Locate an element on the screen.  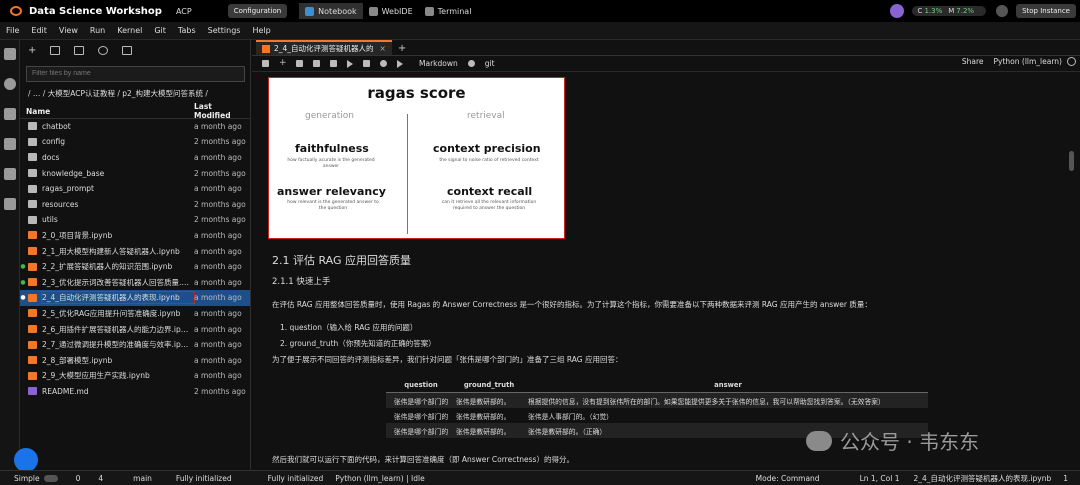
file-name: README.md is located at coordinates (65, 391).